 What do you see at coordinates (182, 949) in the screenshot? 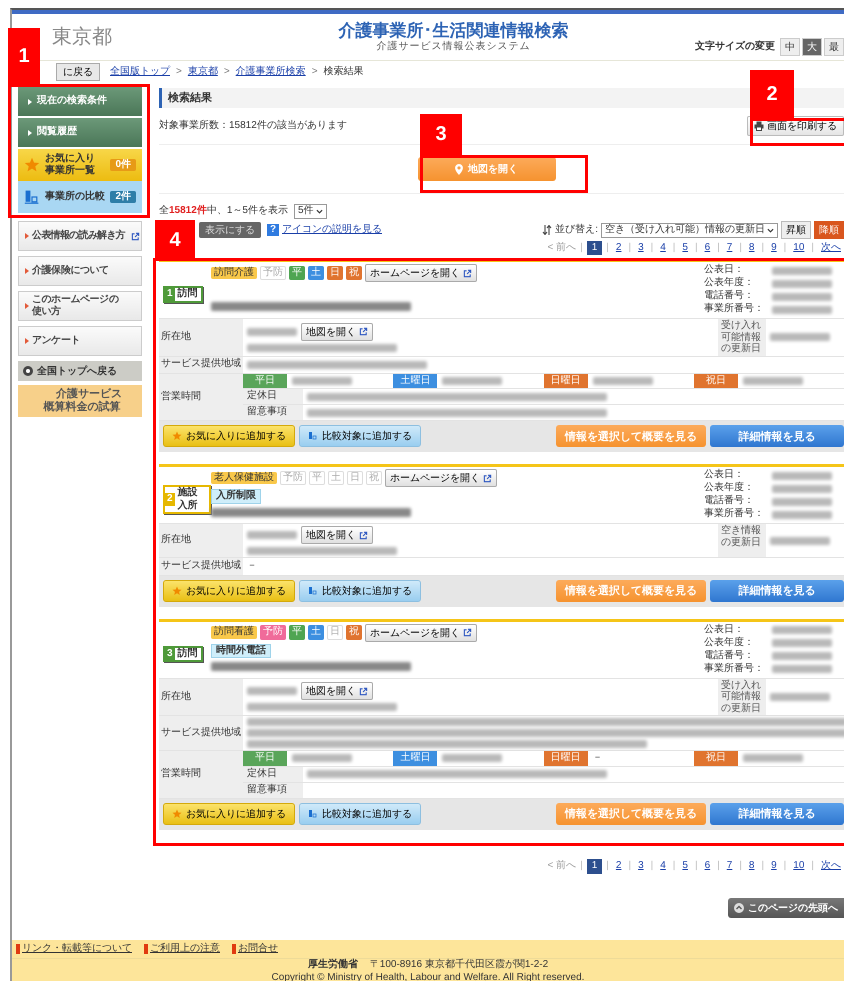
I see `footer-link: ご利用上の注意` at bounding box center [182, 949].